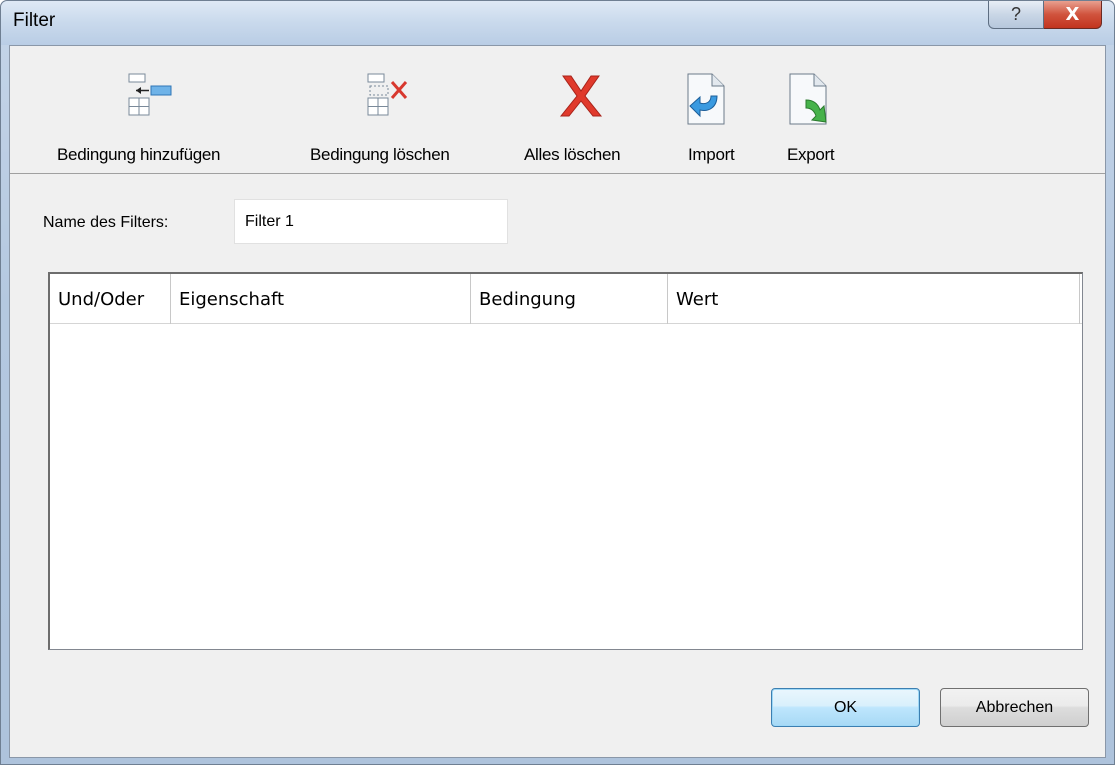 The width and height of the screenshot is (1115, 765). What do you see at coordinates (380, 154) in the screenshot?
I see `delete-condition-label: Bedingung löschen` at bounding box center [380, 154].